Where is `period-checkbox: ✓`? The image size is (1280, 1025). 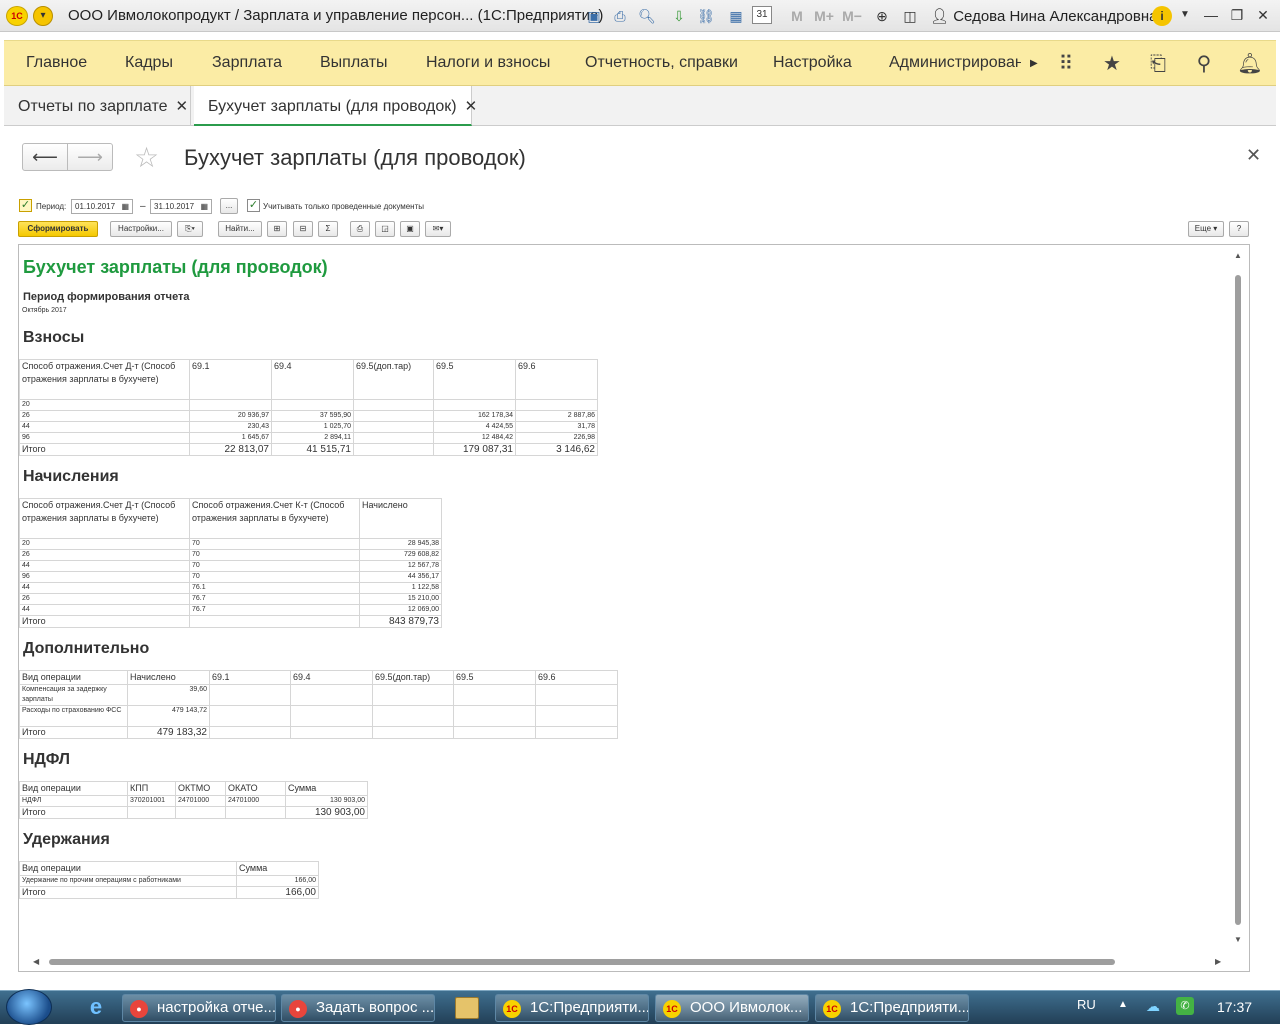 period-checkbox: ✓ is located at coordinates (25, 205).